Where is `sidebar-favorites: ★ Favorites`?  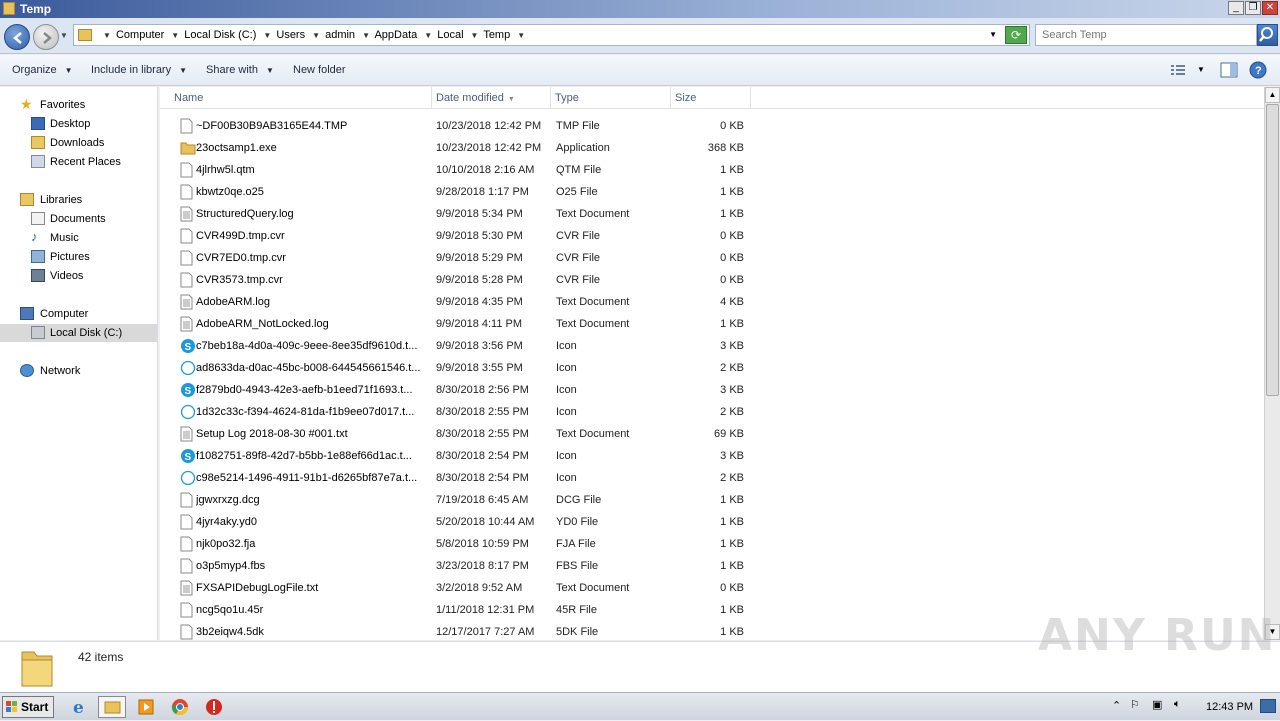
sidebar-favorites: ★ Favorites is located at coordinates (78, 105).